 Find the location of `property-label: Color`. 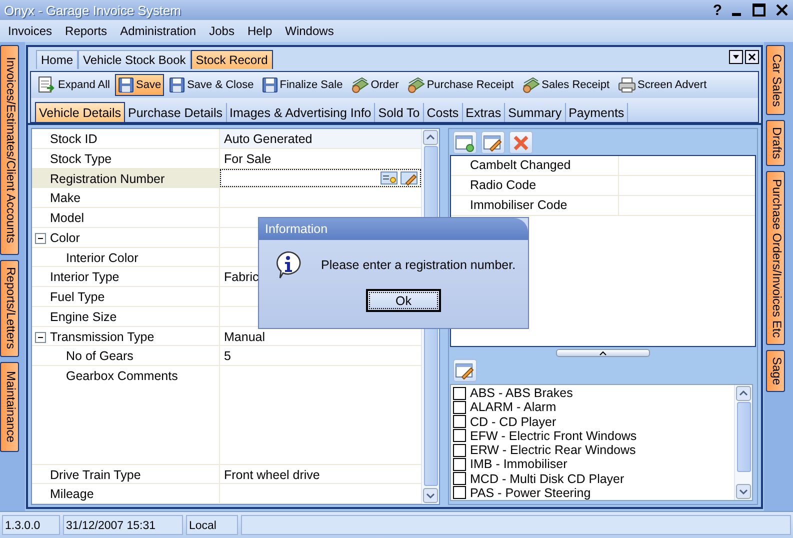

property-label: Color is located at coordinates (126, 237).